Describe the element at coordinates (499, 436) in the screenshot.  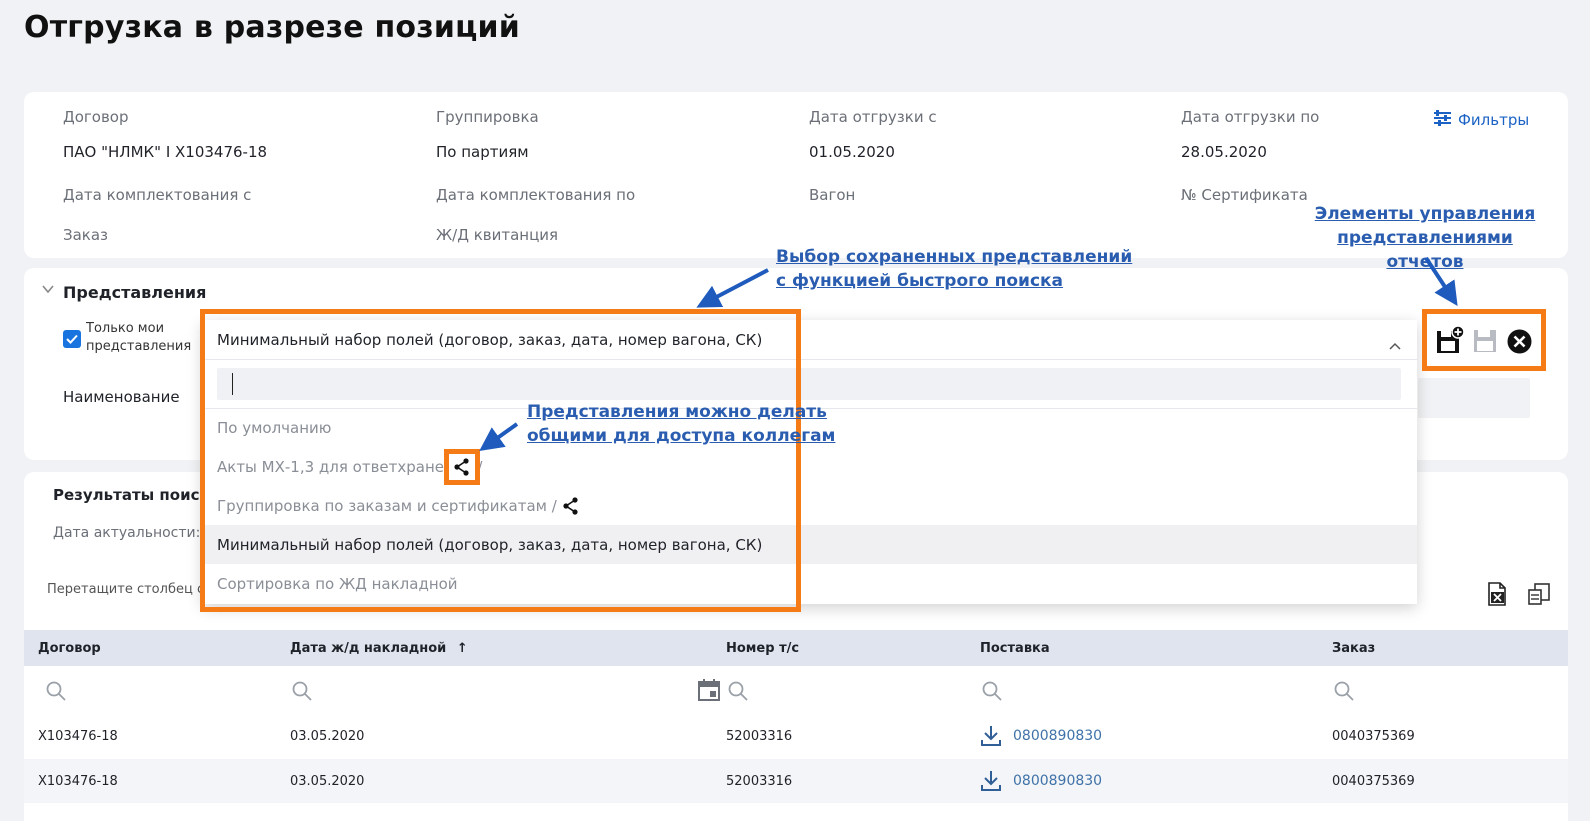
I see `arrow-to-share` at that location.